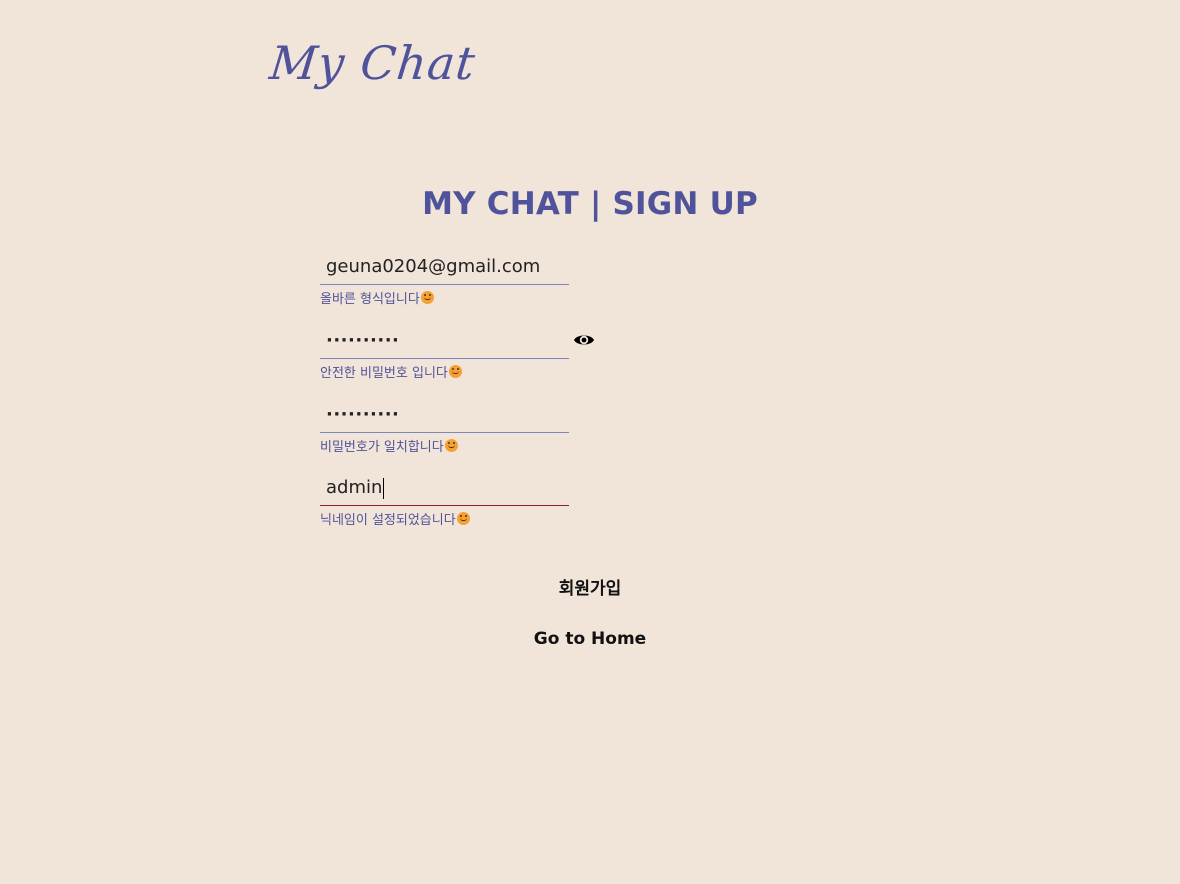 The width and height of the screenshot is (1180, 884). Describe the element at coordinates (372, 63) in the screenshot. I see `logo: My Chat` at that location.